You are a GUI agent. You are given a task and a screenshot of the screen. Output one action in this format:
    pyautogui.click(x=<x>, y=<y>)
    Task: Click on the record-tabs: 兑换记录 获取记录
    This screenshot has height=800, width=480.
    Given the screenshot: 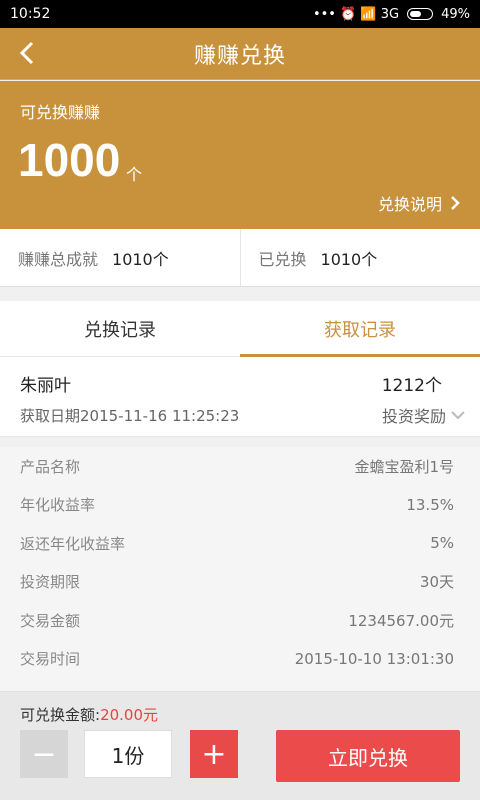 What is the action you would take?
    pyautogui.click(x=240, y=329)
    